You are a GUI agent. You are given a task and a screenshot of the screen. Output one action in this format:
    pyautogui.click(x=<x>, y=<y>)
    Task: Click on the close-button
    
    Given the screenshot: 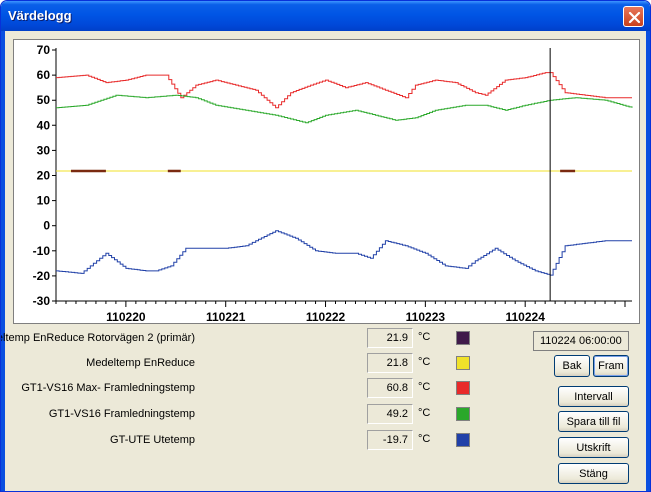 What is the action you would take?
    pyautogui.click(x=633, y=16)
    